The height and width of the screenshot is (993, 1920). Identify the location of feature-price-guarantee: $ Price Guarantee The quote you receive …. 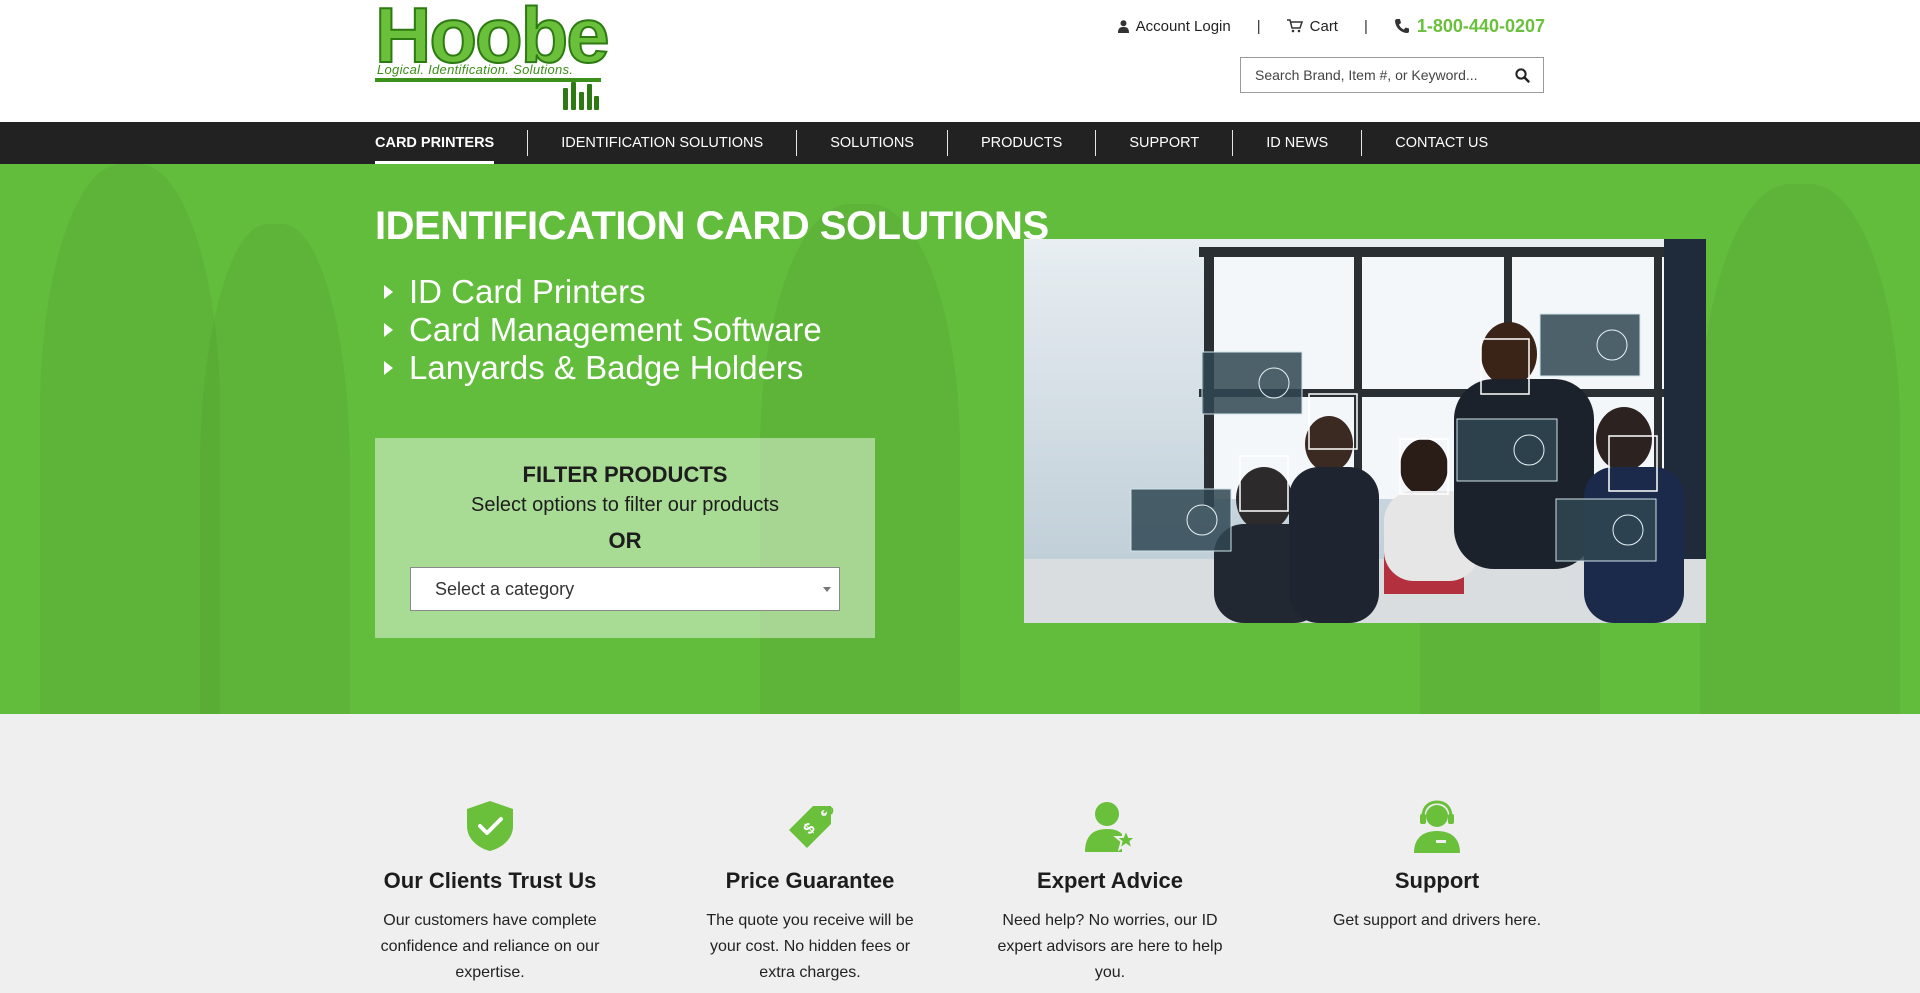
(810, 893).